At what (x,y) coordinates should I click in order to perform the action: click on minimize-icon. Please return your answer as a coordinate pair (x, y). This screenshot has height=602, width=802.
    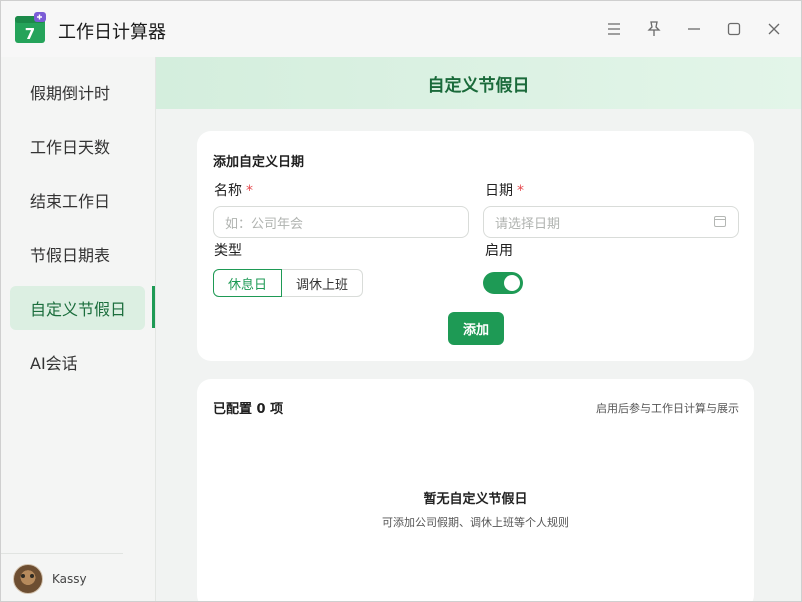
    Looking at the image, I should click on (694, 29).